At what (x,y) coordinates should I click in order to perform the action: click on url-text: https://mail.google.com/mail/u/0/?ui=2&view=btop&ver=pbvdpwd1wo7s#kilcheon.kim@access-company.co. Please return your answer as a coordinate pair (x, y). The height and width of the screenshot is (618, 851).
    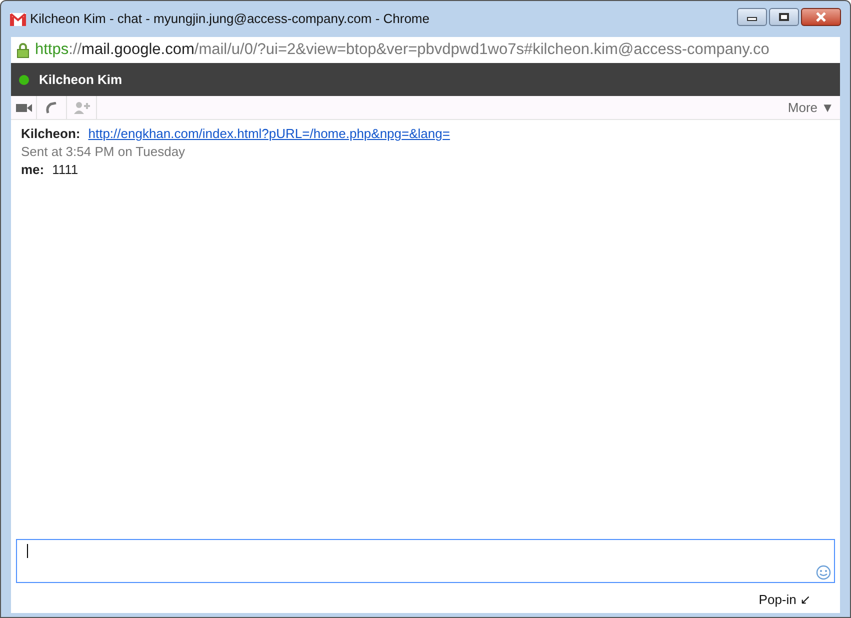
    Looking at the image, I should click on (402, 50).